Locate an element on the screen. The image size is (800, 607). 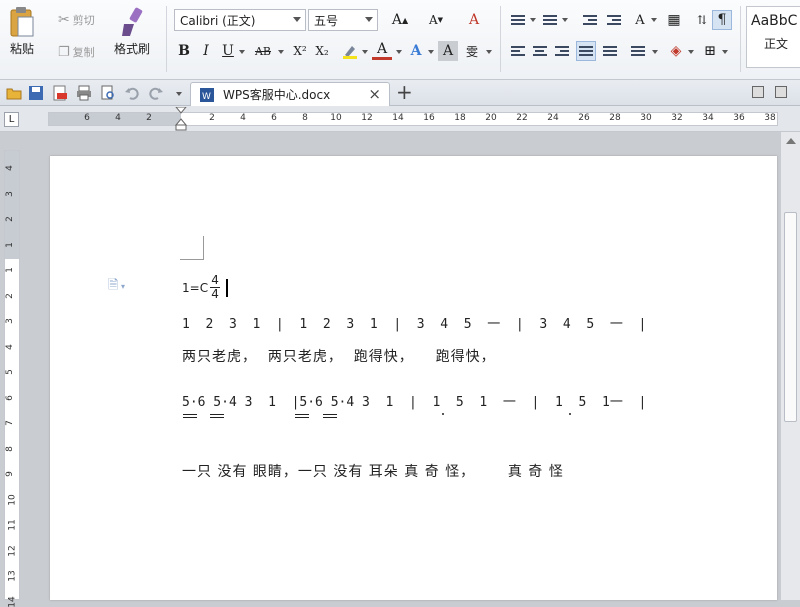
tab-stop-selector: L is located at coordinates (11, 119).